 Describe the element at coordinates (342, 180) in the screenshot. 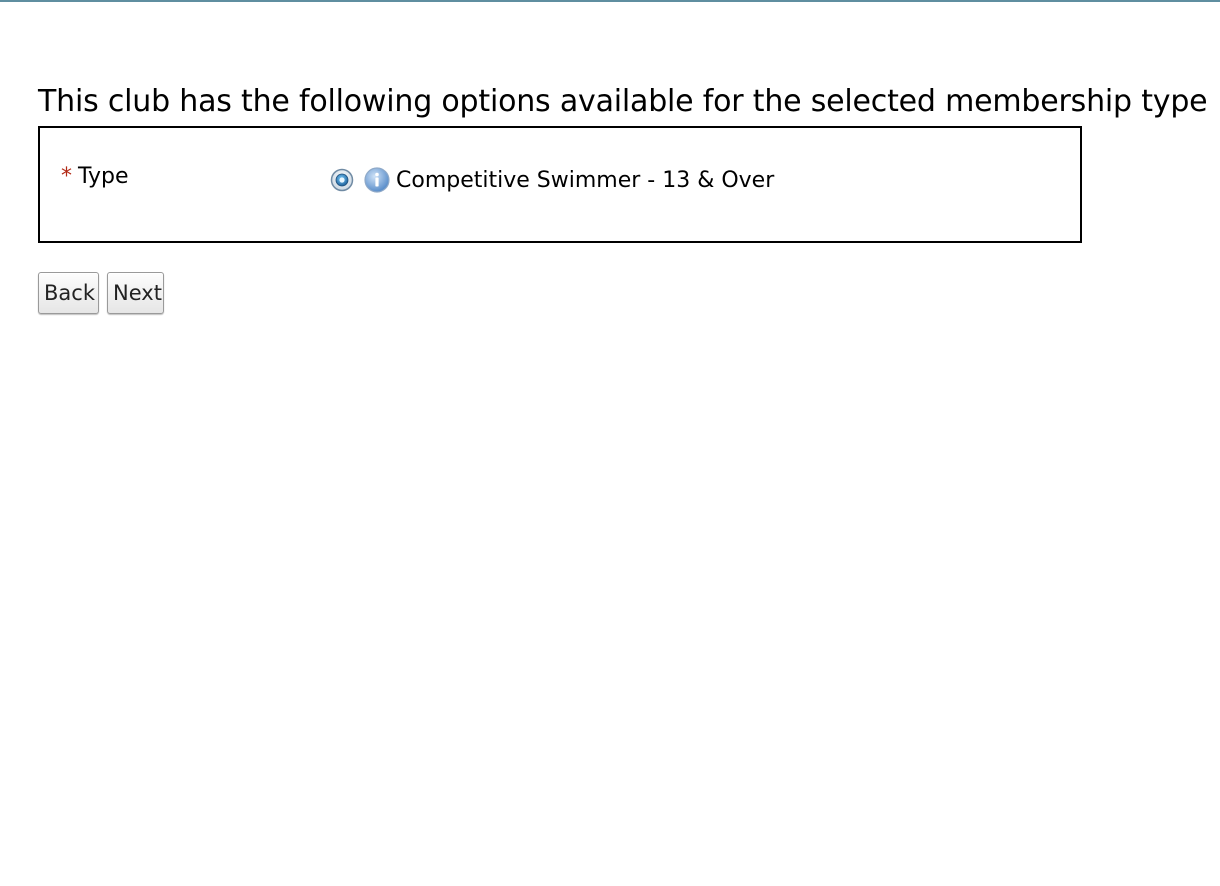

I see `radio-selected-icon` at that location.